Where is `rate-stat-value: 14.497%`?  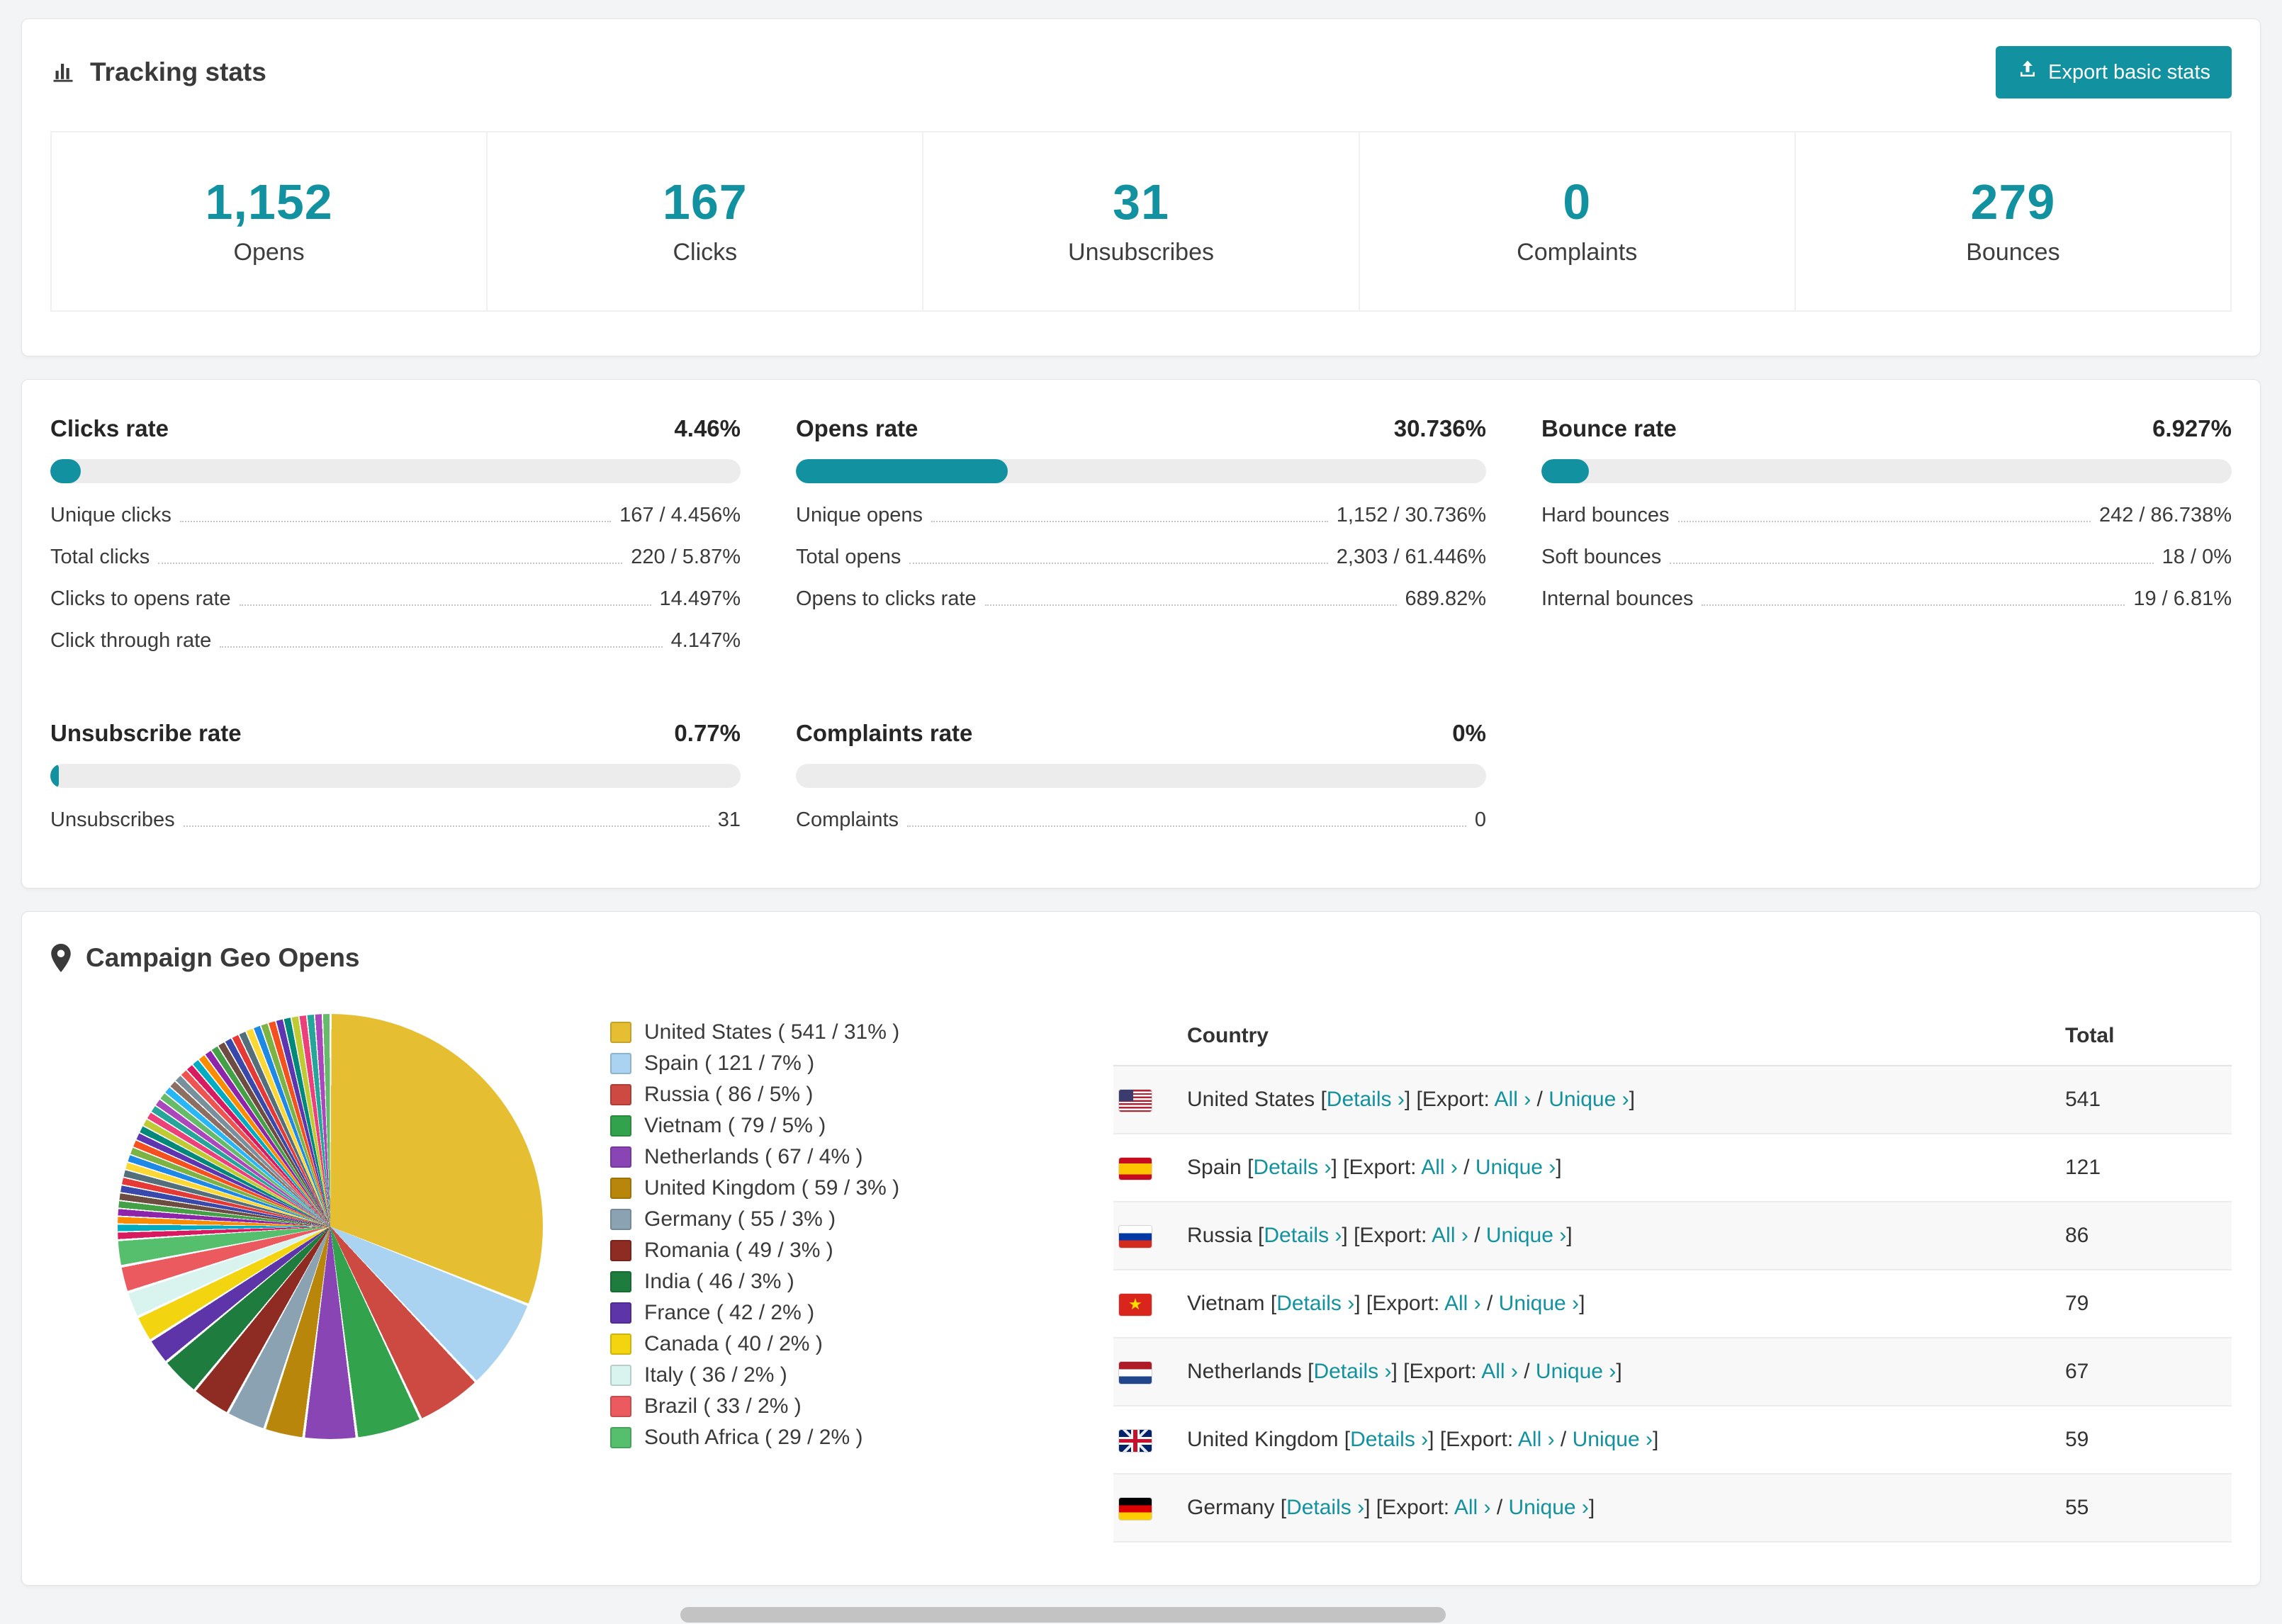
rate-stat-value: 14.497% is located at coordinates (700, 599).